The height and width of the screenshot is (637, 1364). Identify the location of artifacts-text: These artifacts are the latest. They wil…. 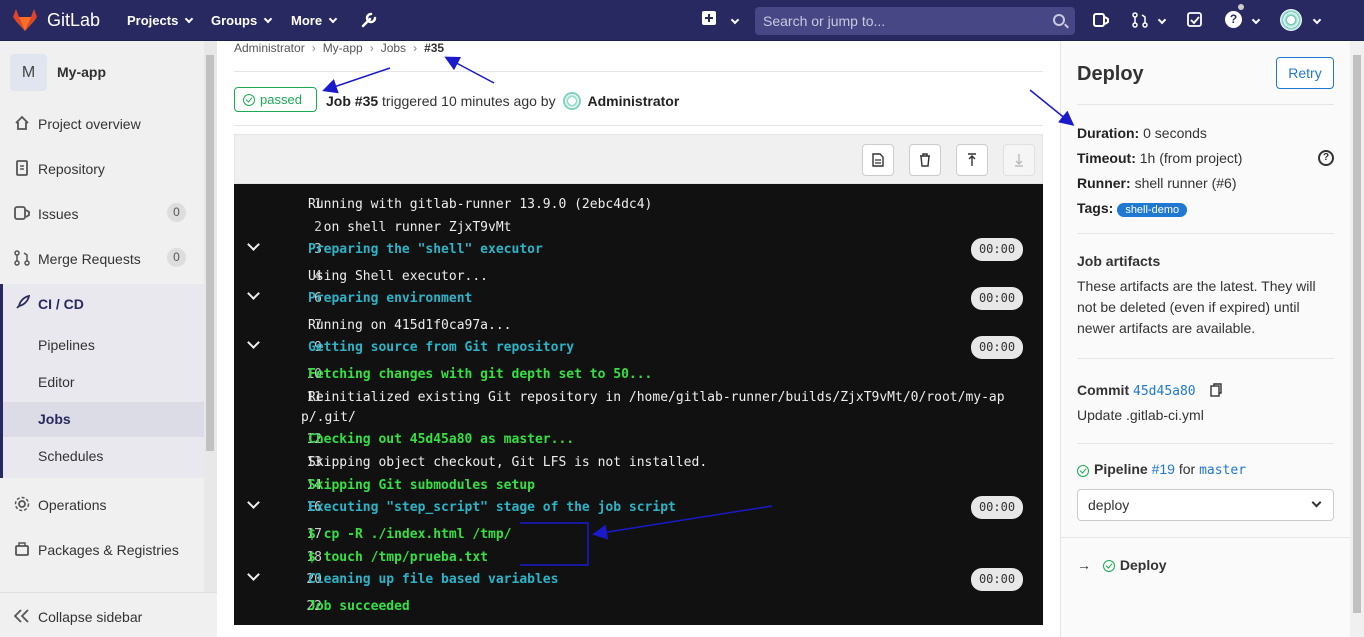
(1196, 307).